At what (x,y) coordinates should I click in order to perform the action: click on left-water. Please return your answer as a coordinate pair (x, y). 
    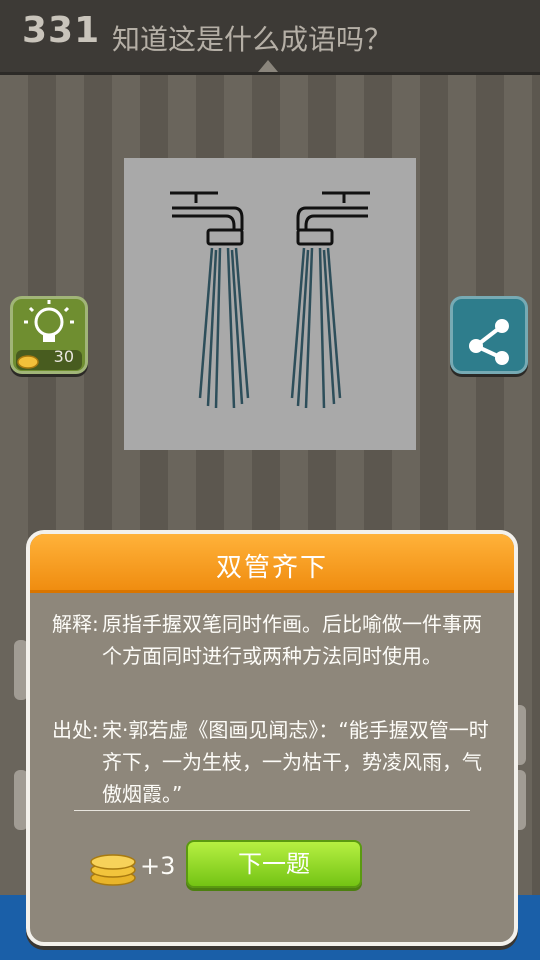
    Looking at the image, I should click on (224, 328).